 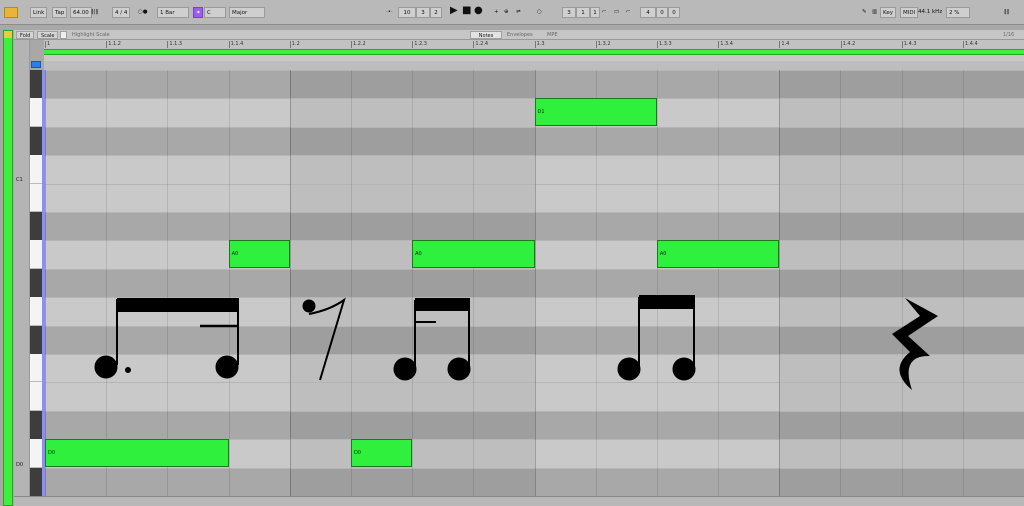 What do you see at coordinates (519, 501) in the screenshot?
I see `bottom-scroll-bar` at bounding box center [519, 501].